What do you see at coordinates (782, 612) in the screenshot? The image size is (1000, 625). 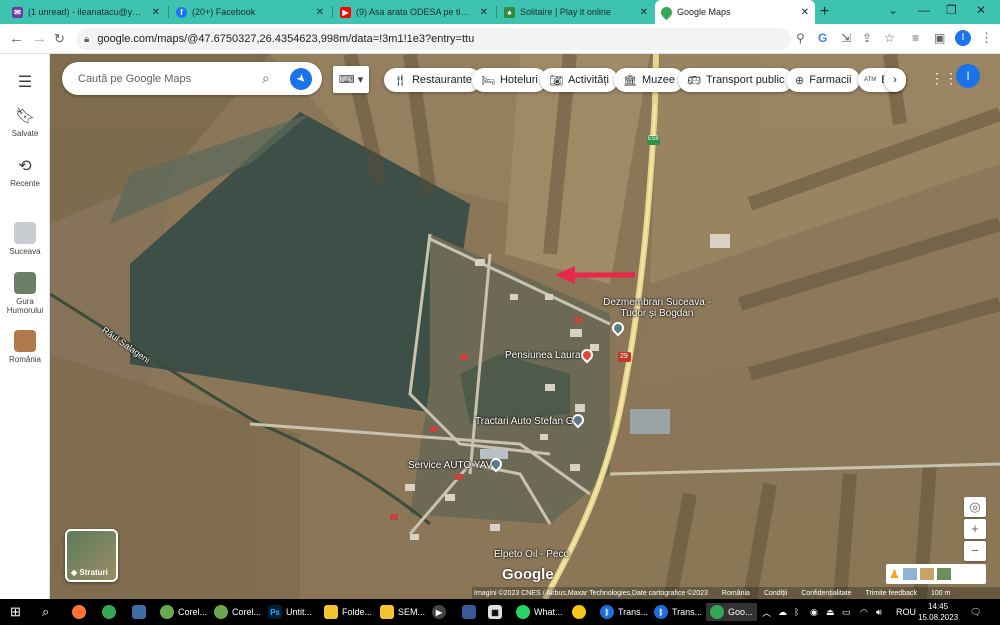 I see `tray-cloud-icon: ☁` at bounding box center [782, 612].